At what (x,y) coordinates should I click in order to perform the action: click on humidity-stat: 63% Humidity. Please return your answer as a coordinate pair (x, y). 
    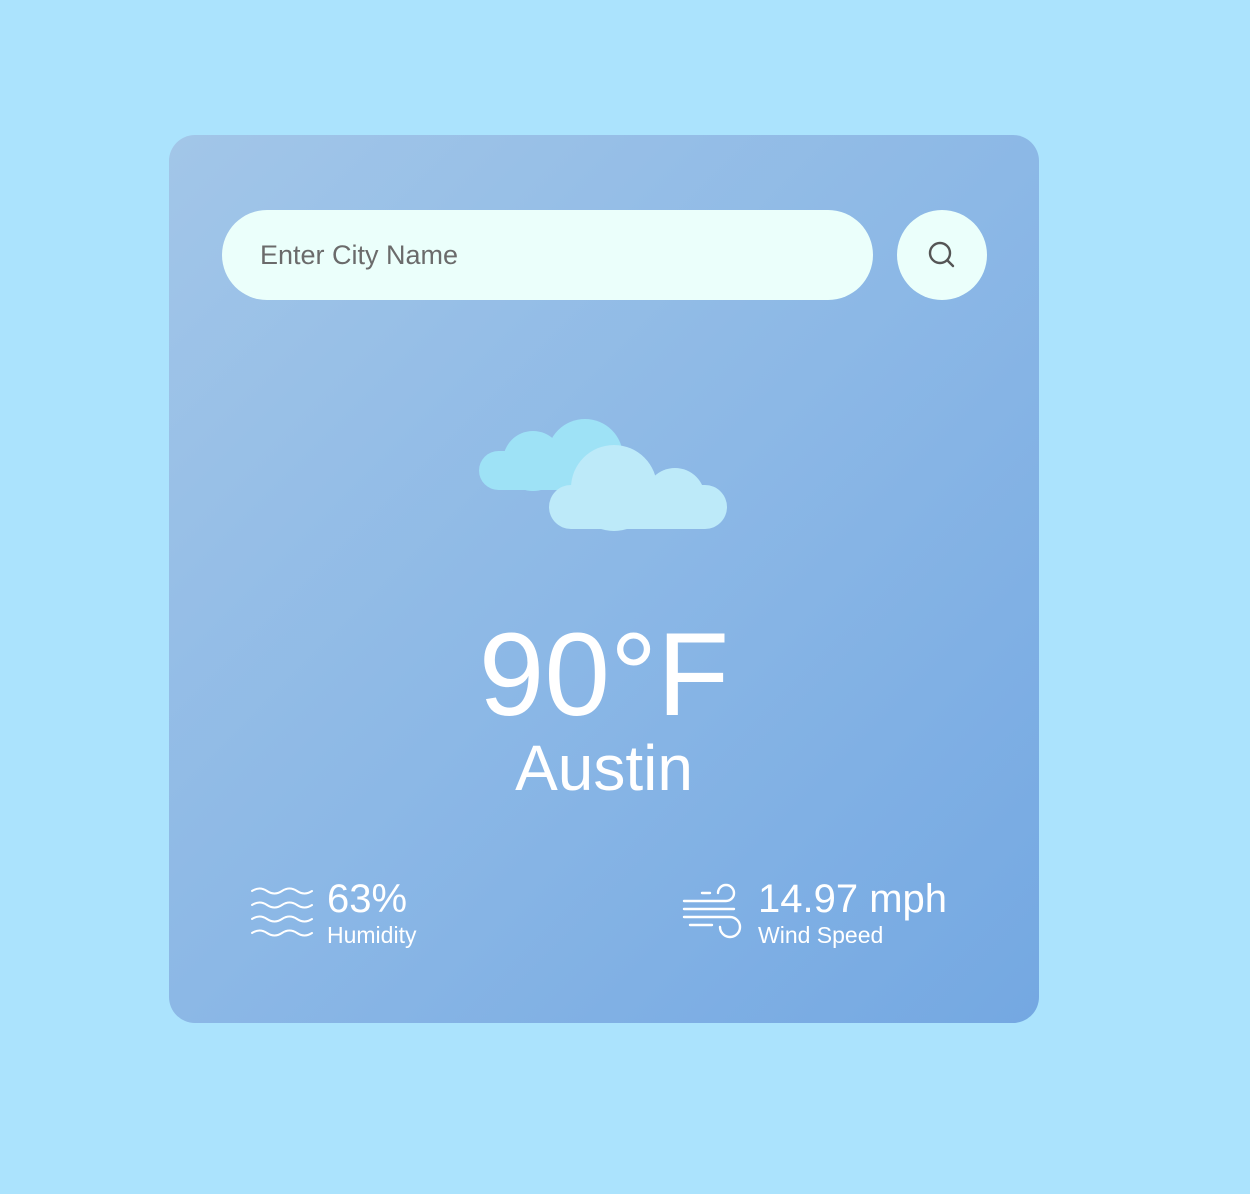
    Looking at the image, I should click on (333, 913).